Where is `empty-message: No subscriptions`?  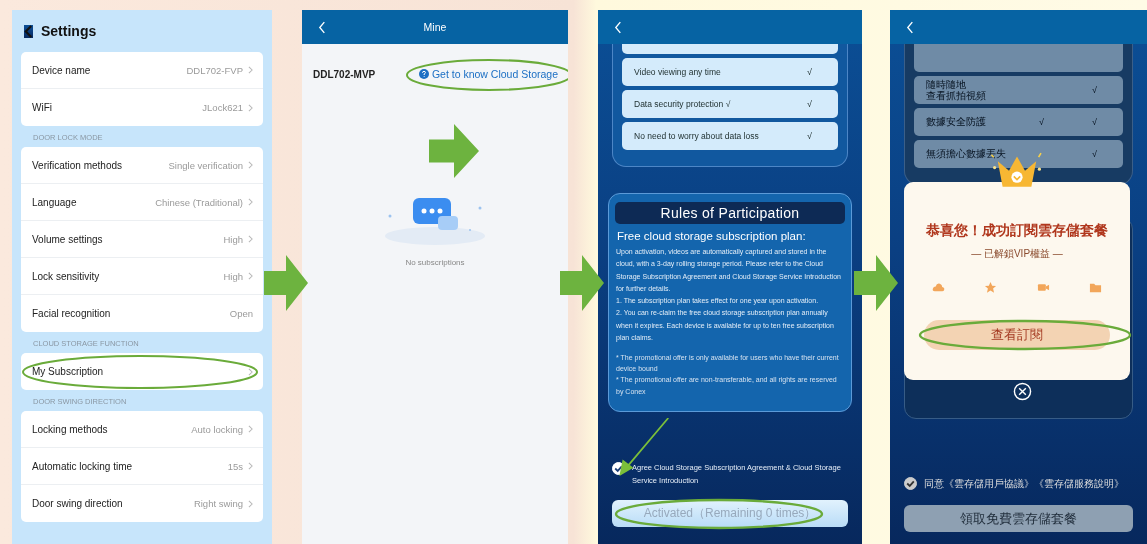 empty-message: No subscriptions is located at coordinates (435, 262).